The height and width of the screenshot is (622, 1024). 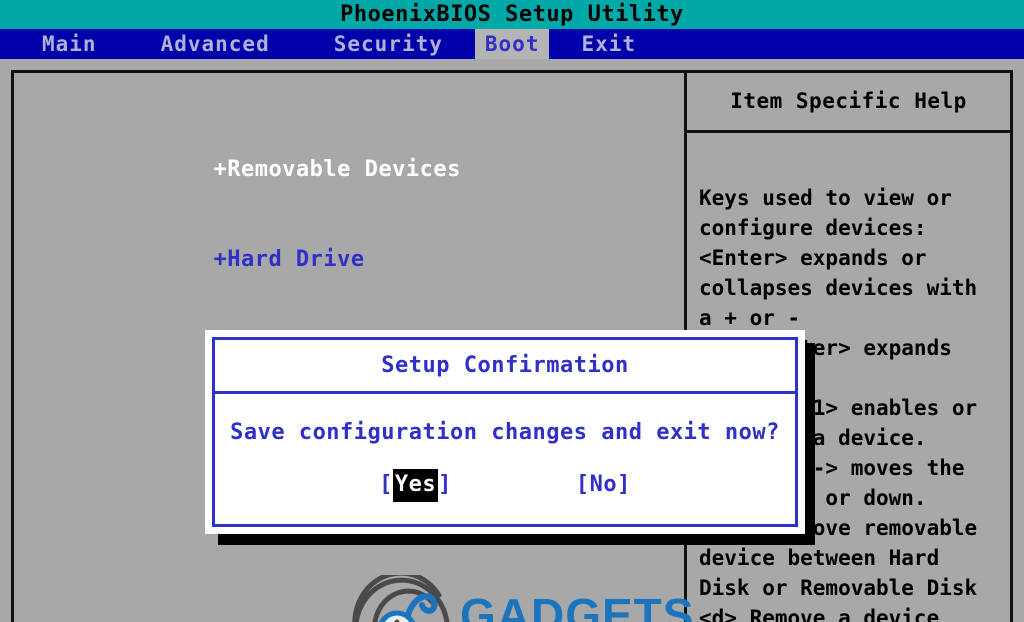 What do you see at coordinates (825, 198) in the screenshot?
I see `help-line: Keys used to view or` at bounding box center [825, 198].